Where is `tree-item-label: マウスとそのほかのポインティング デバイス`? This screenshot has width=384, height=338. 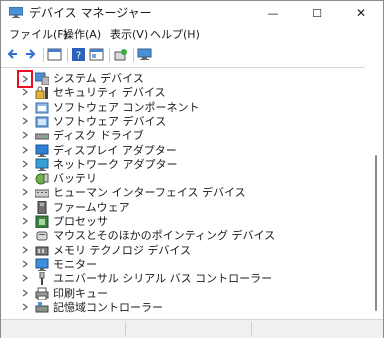 tree-item-label: マウスとそのほかのポインティング デバイス is located at coordinates (164, 236).